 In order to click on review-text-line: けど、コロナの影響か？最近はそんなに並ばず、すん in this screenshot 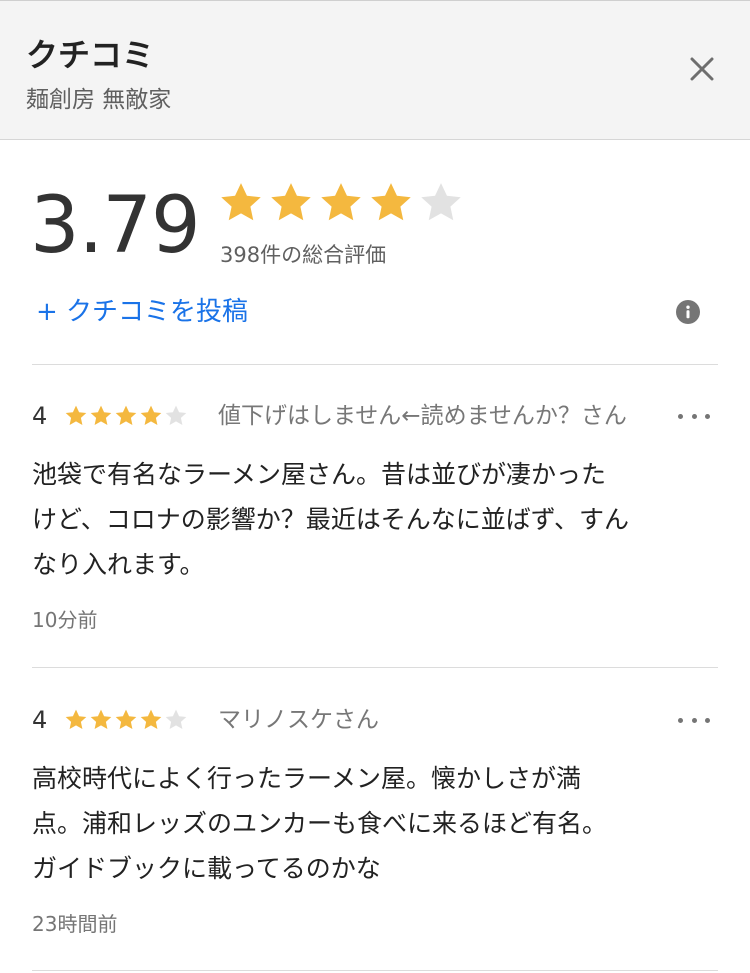, I will do `click(331, 519)`.